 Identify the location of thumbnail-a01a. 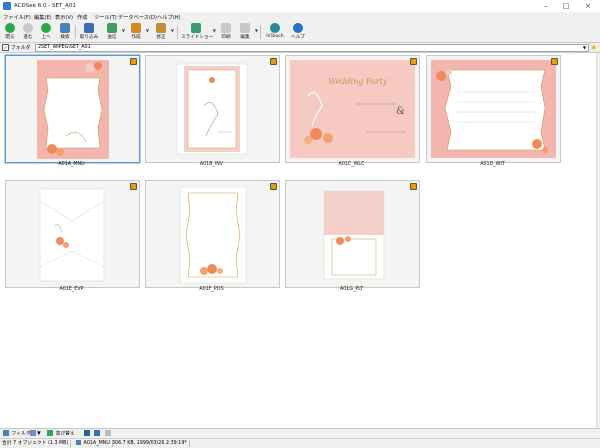
(72, 109).